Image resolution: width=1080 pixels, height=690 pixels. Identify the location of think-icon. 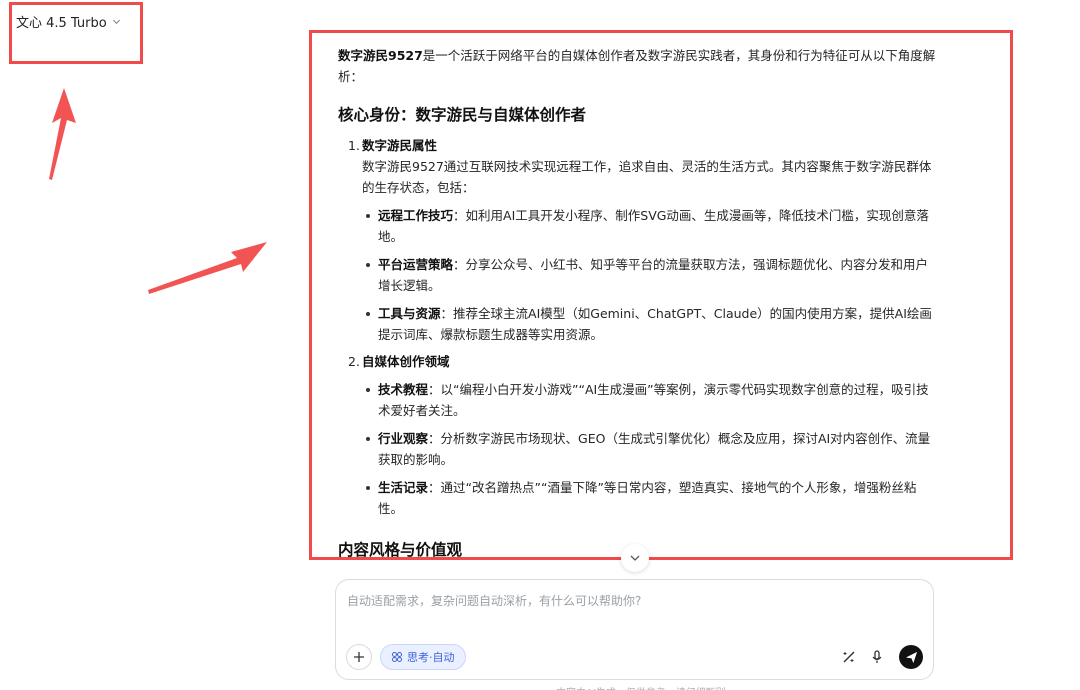
(397, 657).